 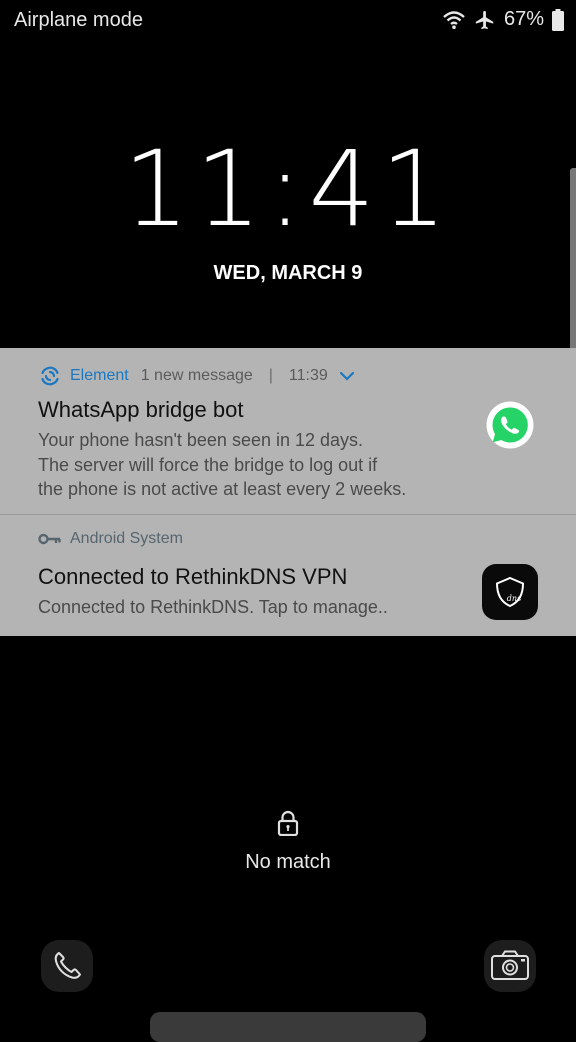 I want to click on notification-summary: 1 new message, so click(x=196, y=375).